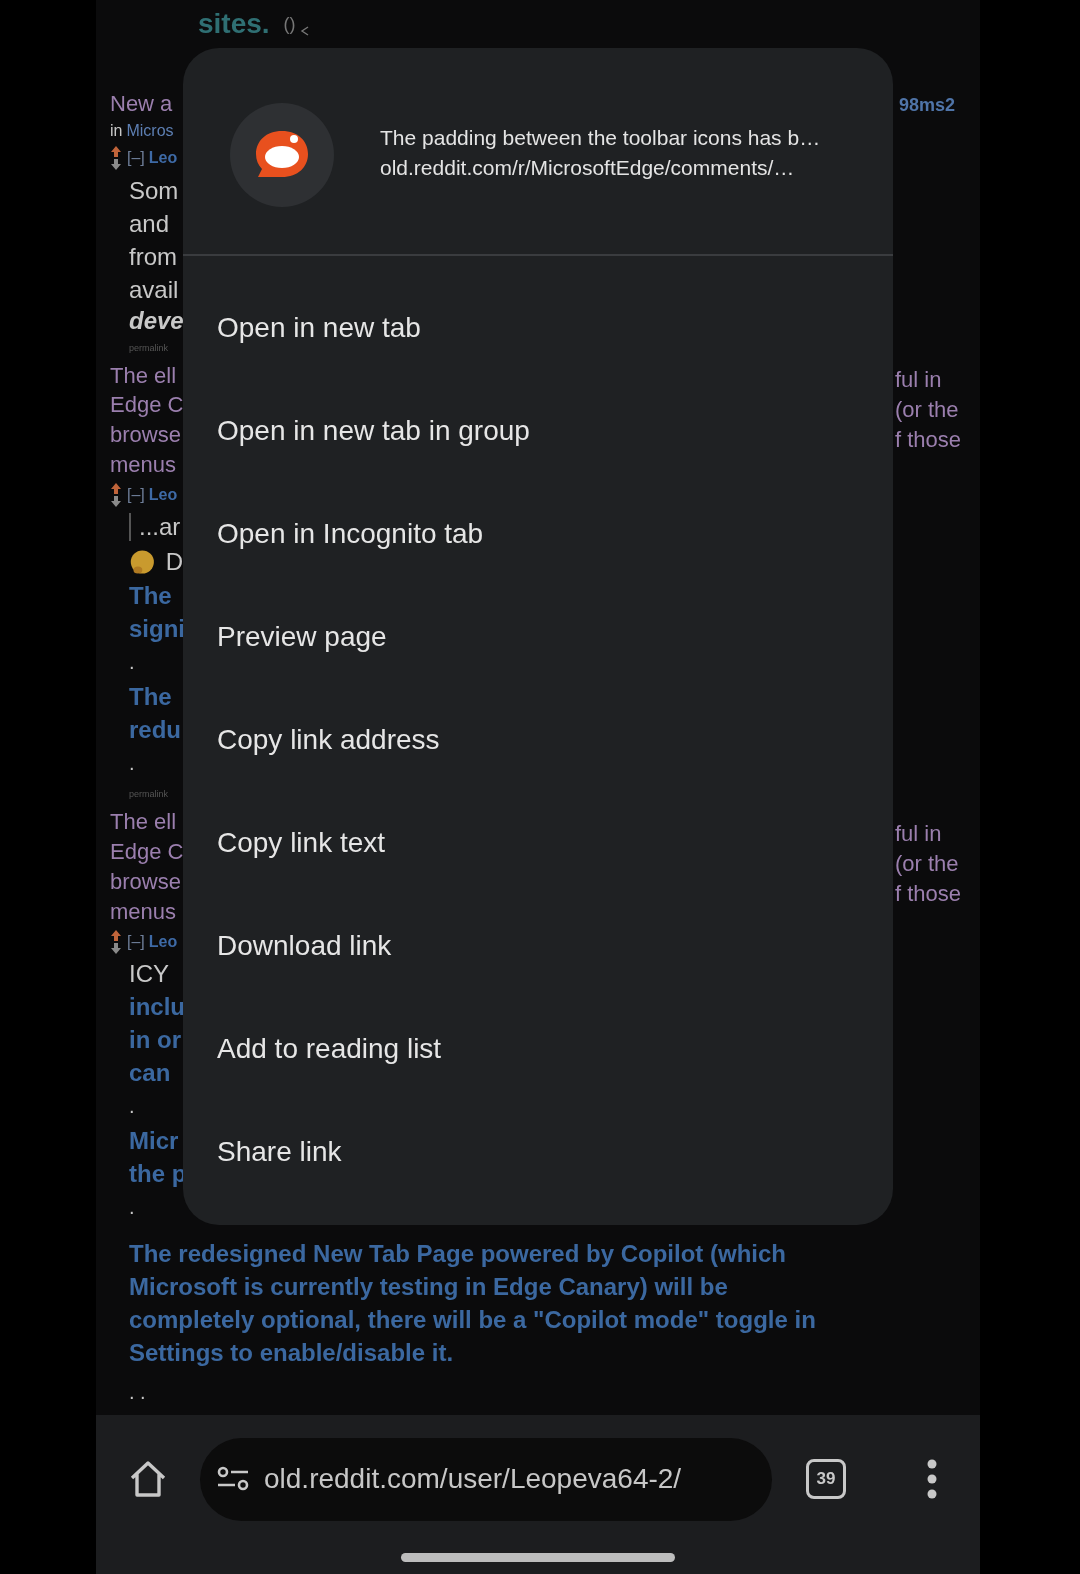 Image resolution: width=1080 pixels, height=1574 pixels. Describe the element at coordinates (234, 24) in the screenshot. I see `link-text: sites.` at that location.